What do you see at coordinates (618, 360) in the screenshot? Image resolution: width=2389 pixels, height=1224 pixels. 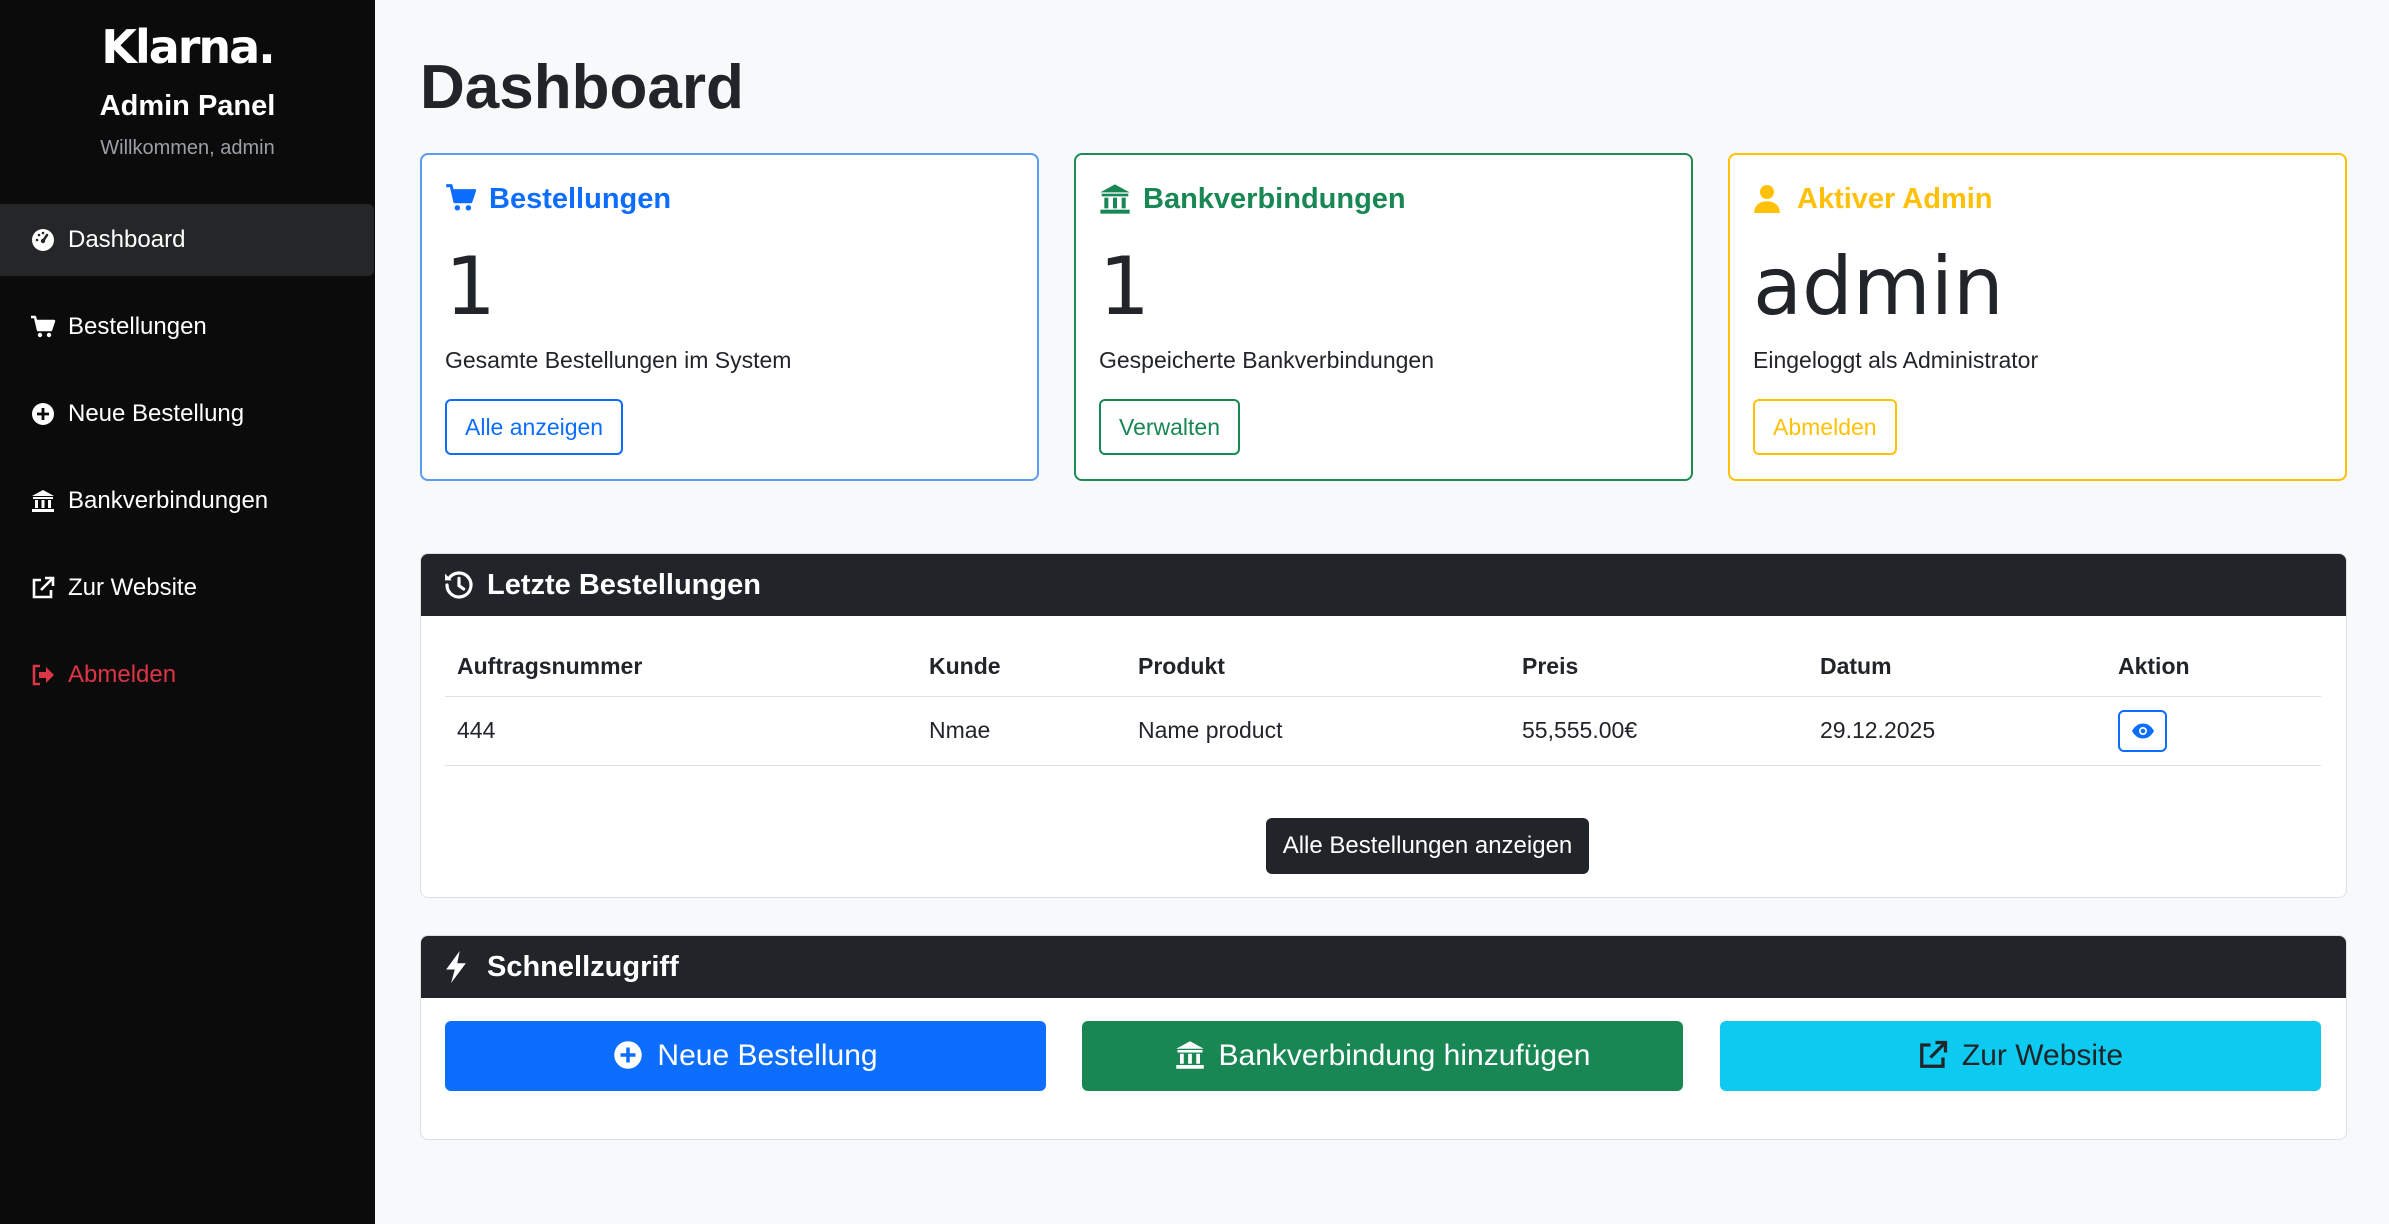 I see `orders-card-text: Gesamte Bestellungen im System` at bounding box center [618, 360].